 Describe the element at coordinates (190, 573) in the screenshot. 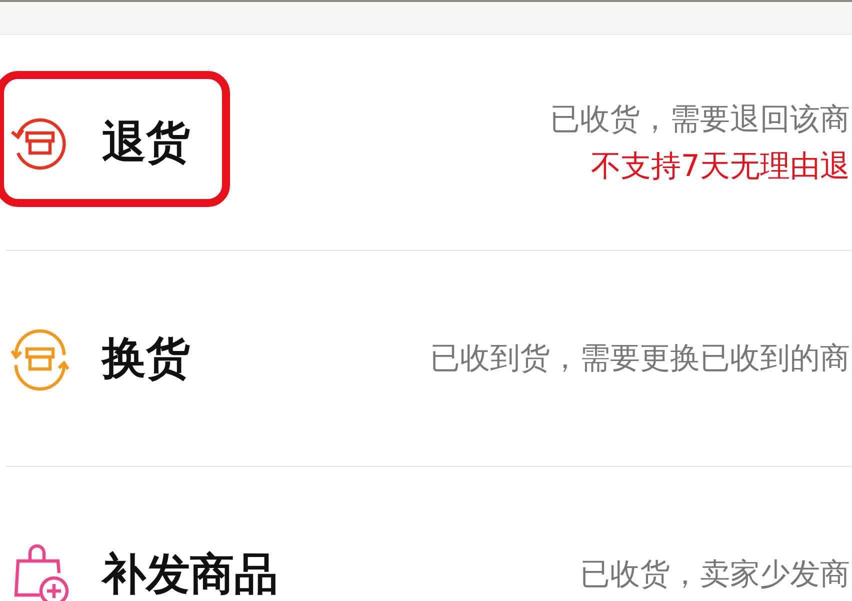

I see `option-title: 补发商品` at that location.